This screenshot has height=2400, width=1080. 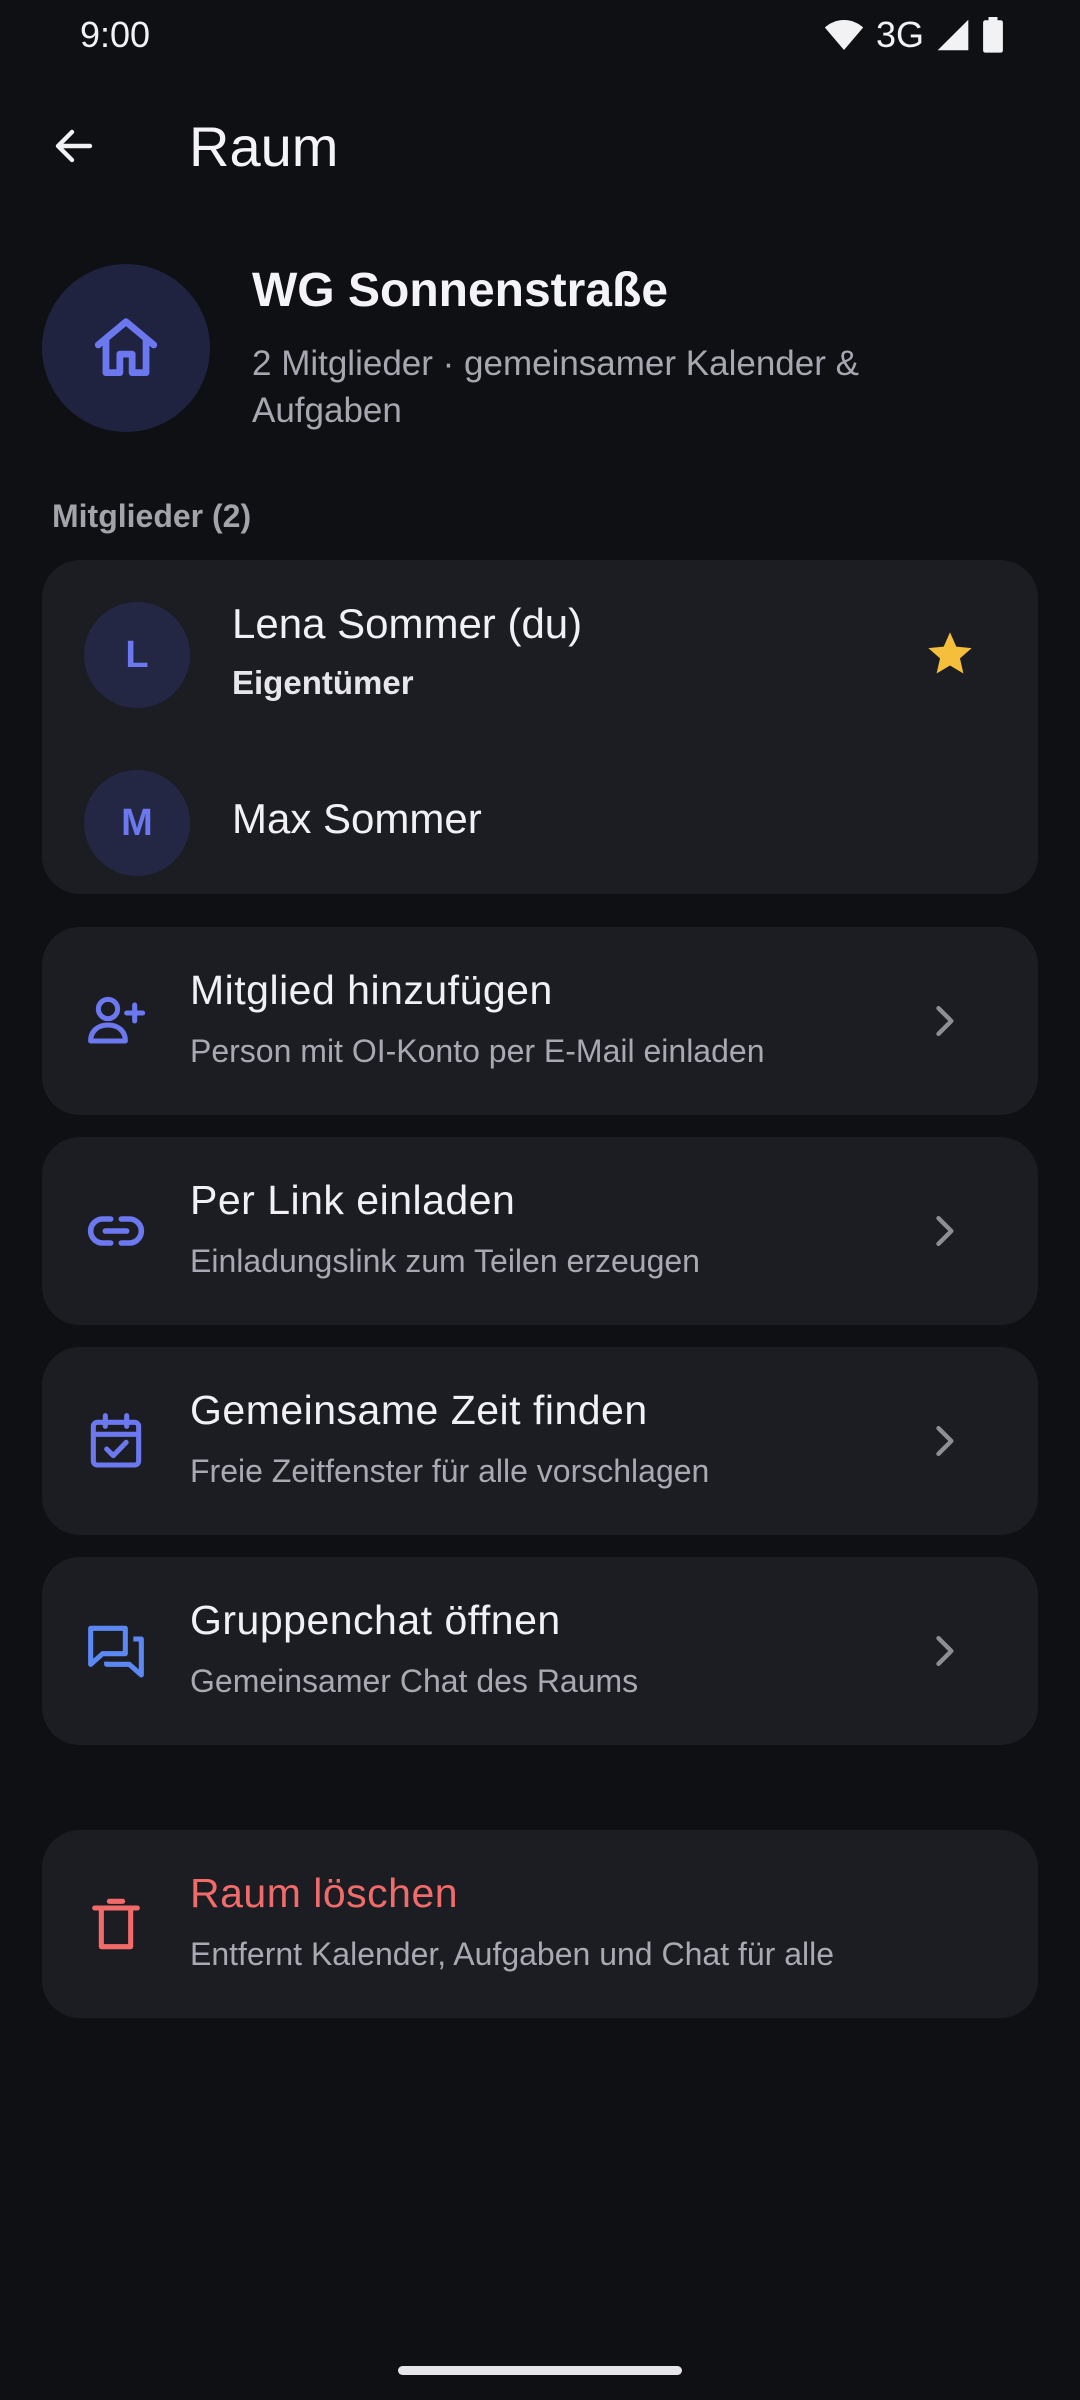 I want to click on action-title: Mitglied hinzufügen, so click(x=371, y=990).